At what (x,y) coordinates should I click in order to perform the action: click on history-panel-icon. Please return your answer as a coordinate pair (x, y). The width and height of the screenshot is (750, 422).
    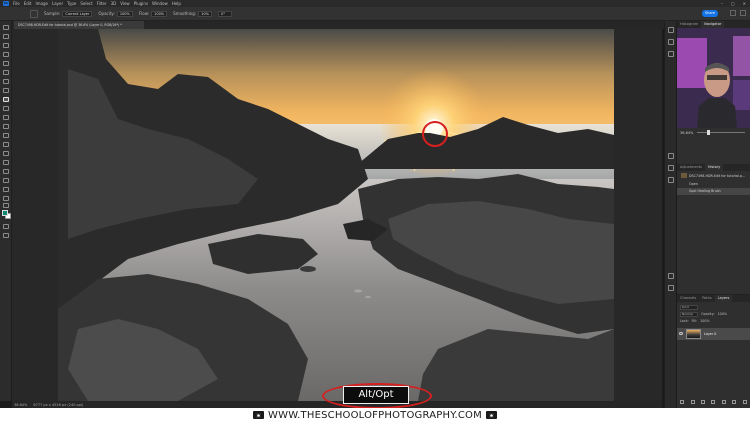
    Looking at the image, I should click on (671, 156).